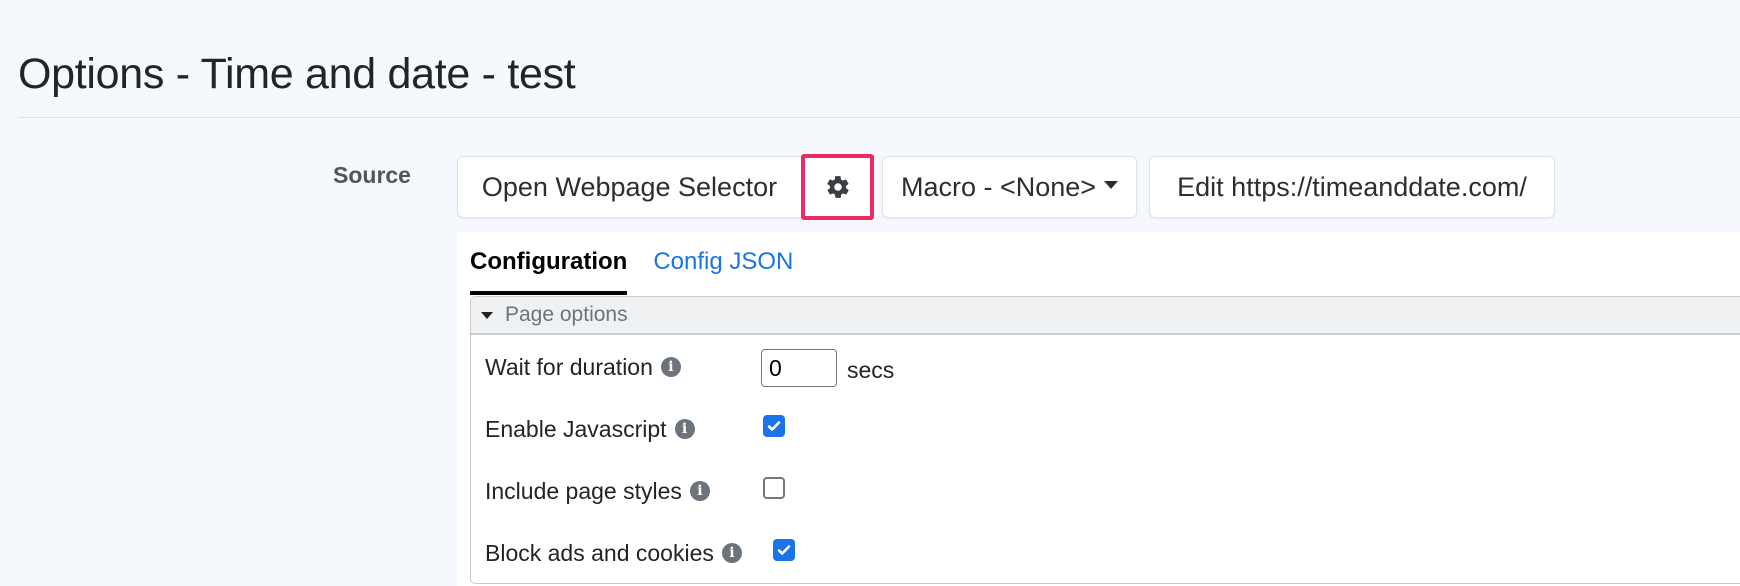 Image resolution: width=1740 pixels, height=586 pixels. I want to click on wait-duration-input, so click(799, 368).